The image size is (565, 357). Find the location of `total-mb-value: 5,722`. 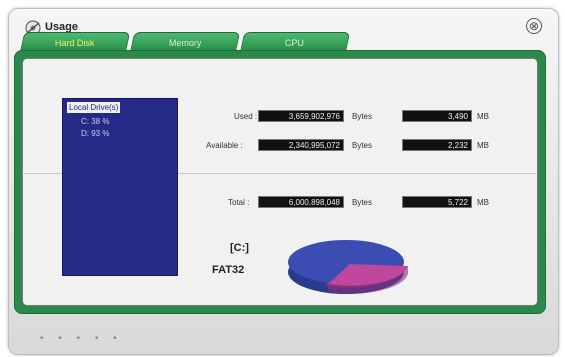

total-mb-value: 5,722 is located at coordinates (437, 202).